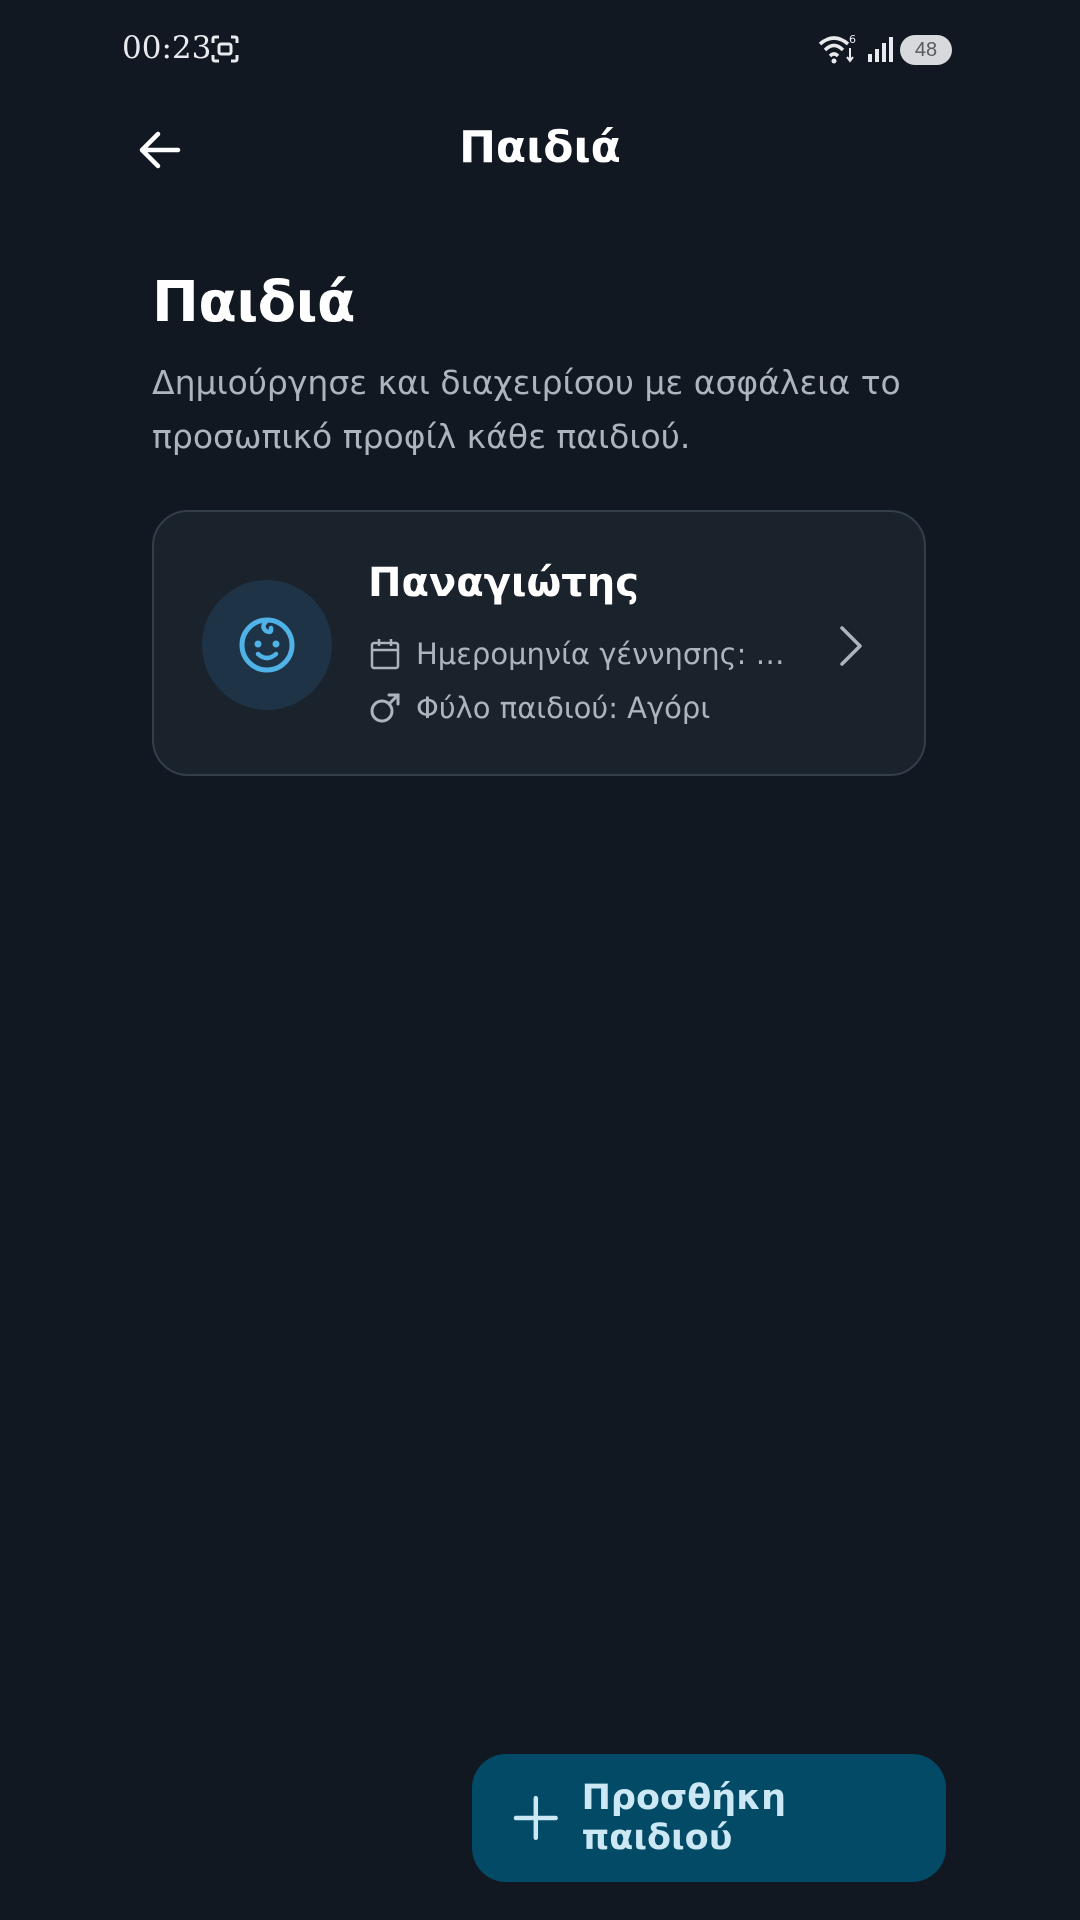  I want to click on male-icon, so click(385, 708).